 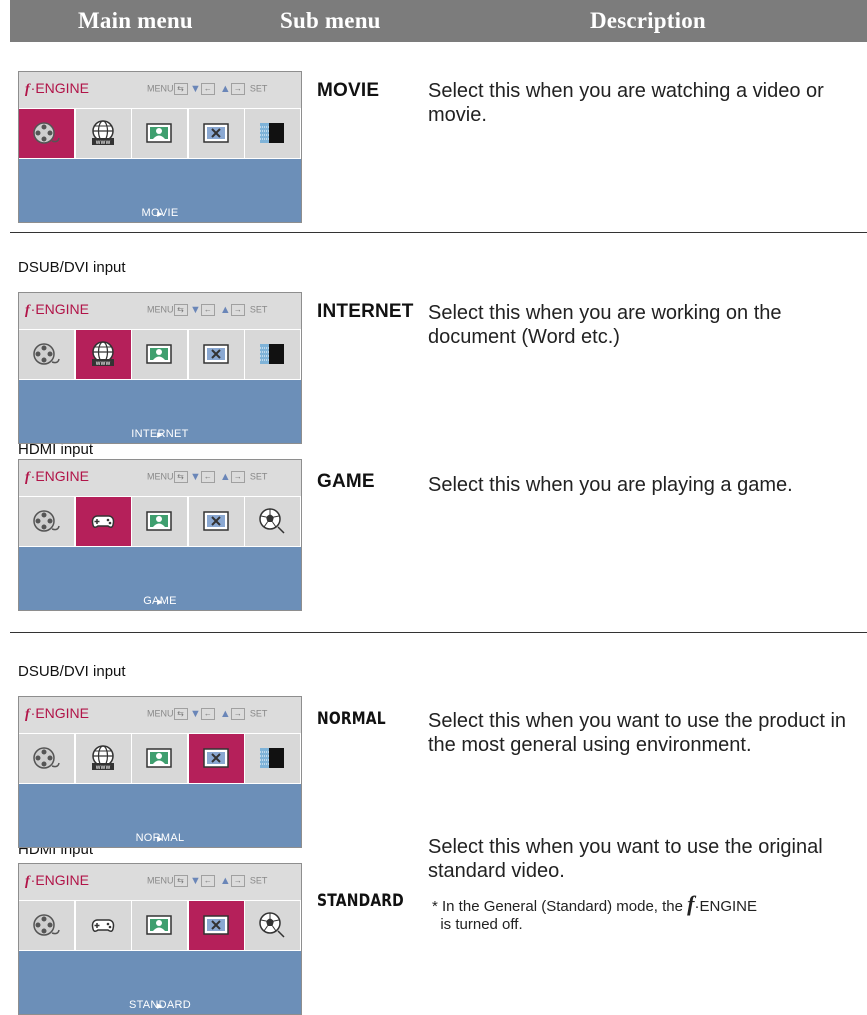 I want to click on description-game: Select this when you are playing a game., so click(x=610, y=485).